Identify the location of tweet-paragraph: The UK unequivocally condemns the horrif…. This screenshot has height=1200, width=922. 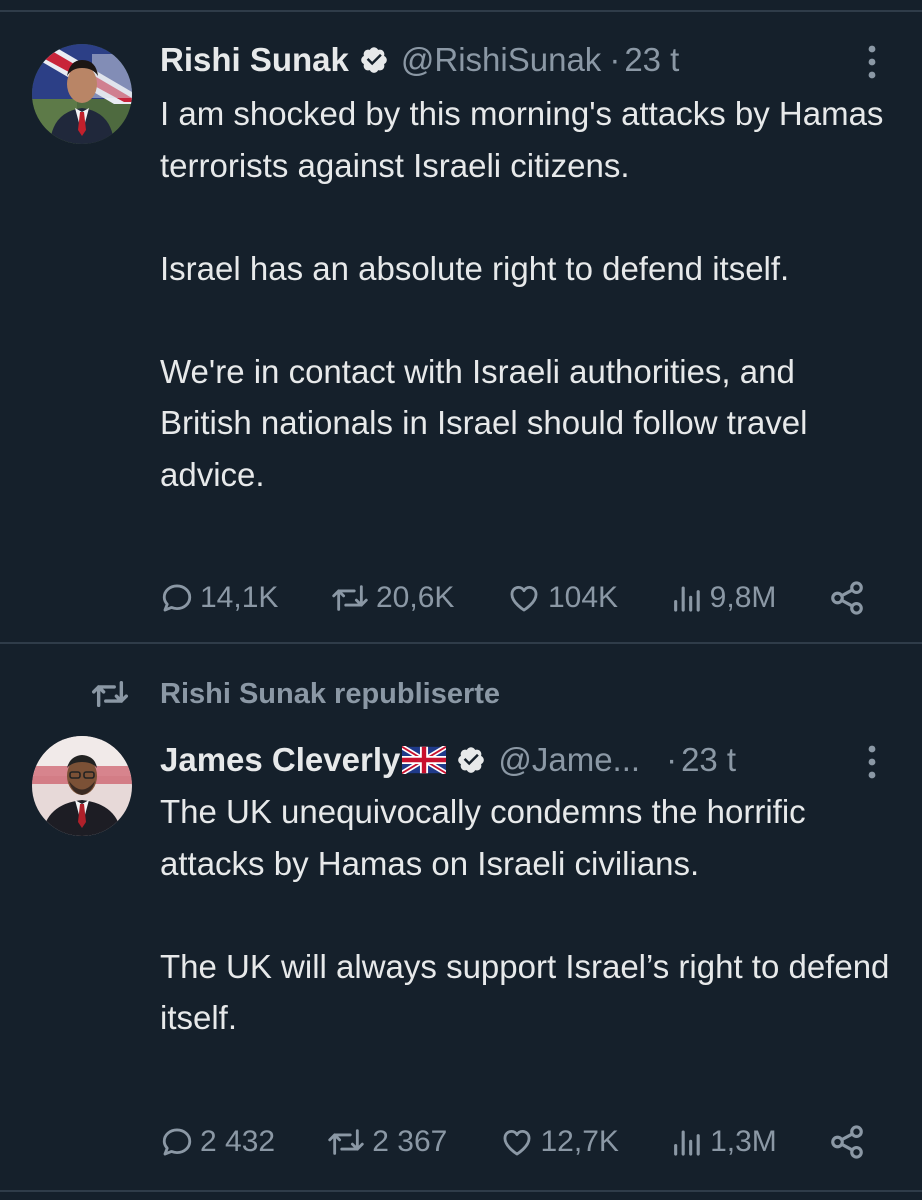
(483, 837).